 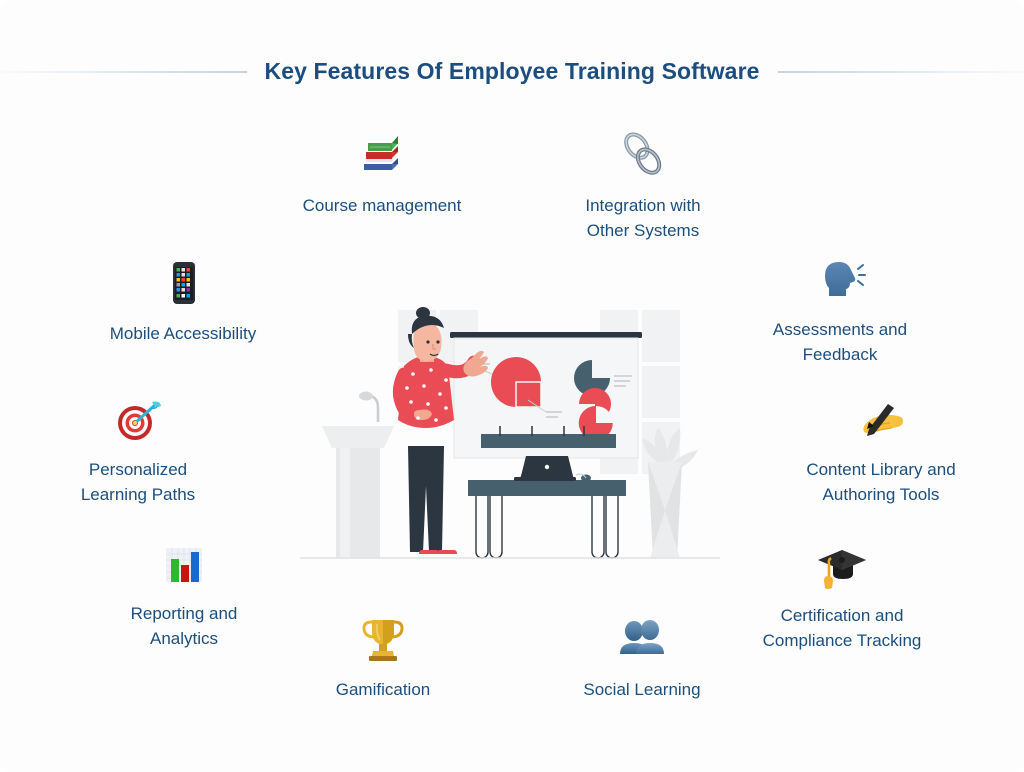 What do you see at coordinates (184, 626) in the screenshot?
I see `feature-label: Reporting and Analytics` at bounding box center [184, 626].